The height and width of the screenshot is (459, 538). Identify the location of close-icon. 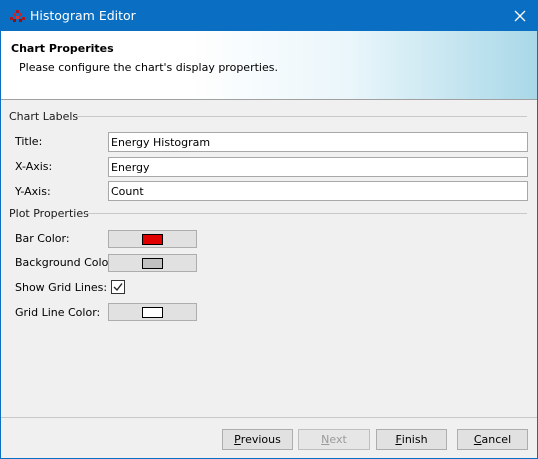
(520, 16).